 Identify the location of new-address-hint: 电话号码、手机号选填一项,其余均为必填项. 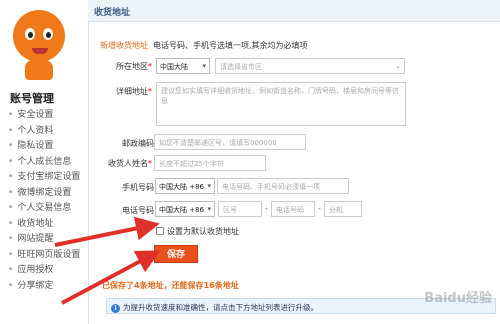
(230, 45).